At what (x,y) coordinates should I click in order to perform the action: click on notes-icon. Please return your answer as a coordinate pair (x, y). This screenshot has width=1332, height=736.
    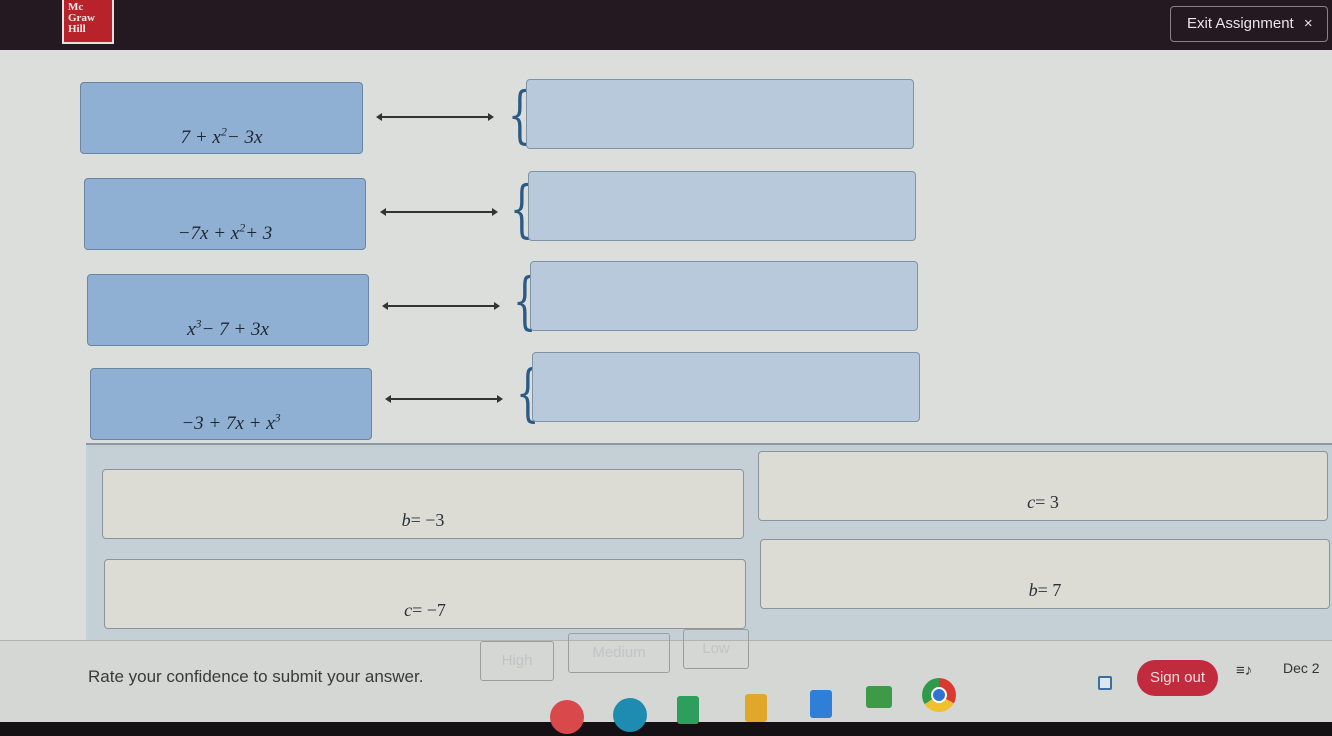
    Looking at the image, I should click on (1105, 683).